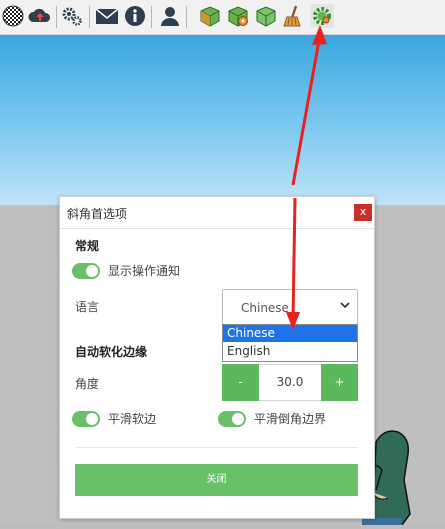 This screenshot has width=445, height=529. I want to click on angle-input: 30.0, so click(290, 382).